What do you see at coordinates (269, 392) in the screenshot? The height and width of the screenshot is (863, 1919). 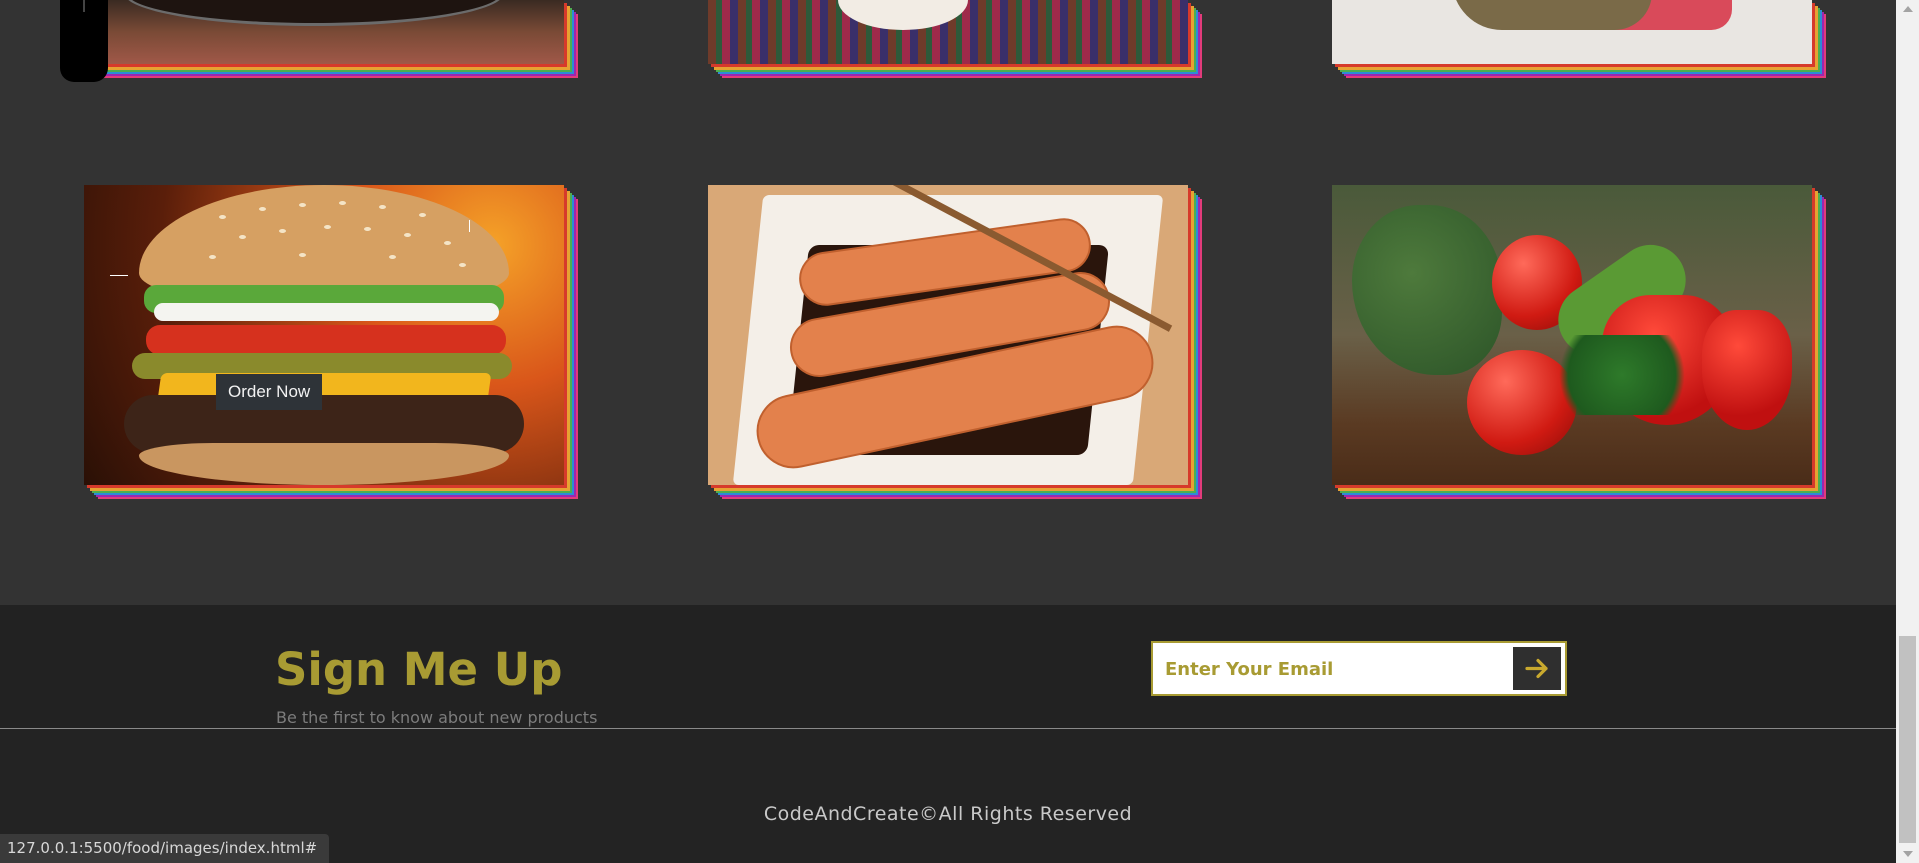 I see `order-now-button: Order Now` at bounding box center [269, 392].